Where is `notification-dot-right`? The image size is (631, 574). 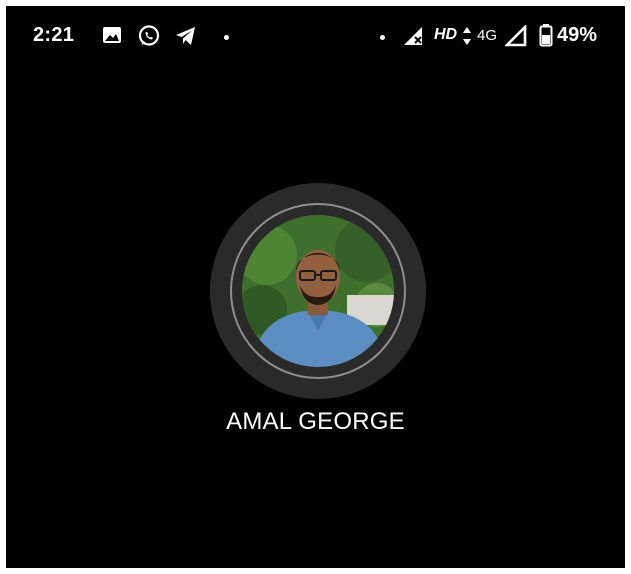
notification-dot-right is located at coordinates (382, 37).